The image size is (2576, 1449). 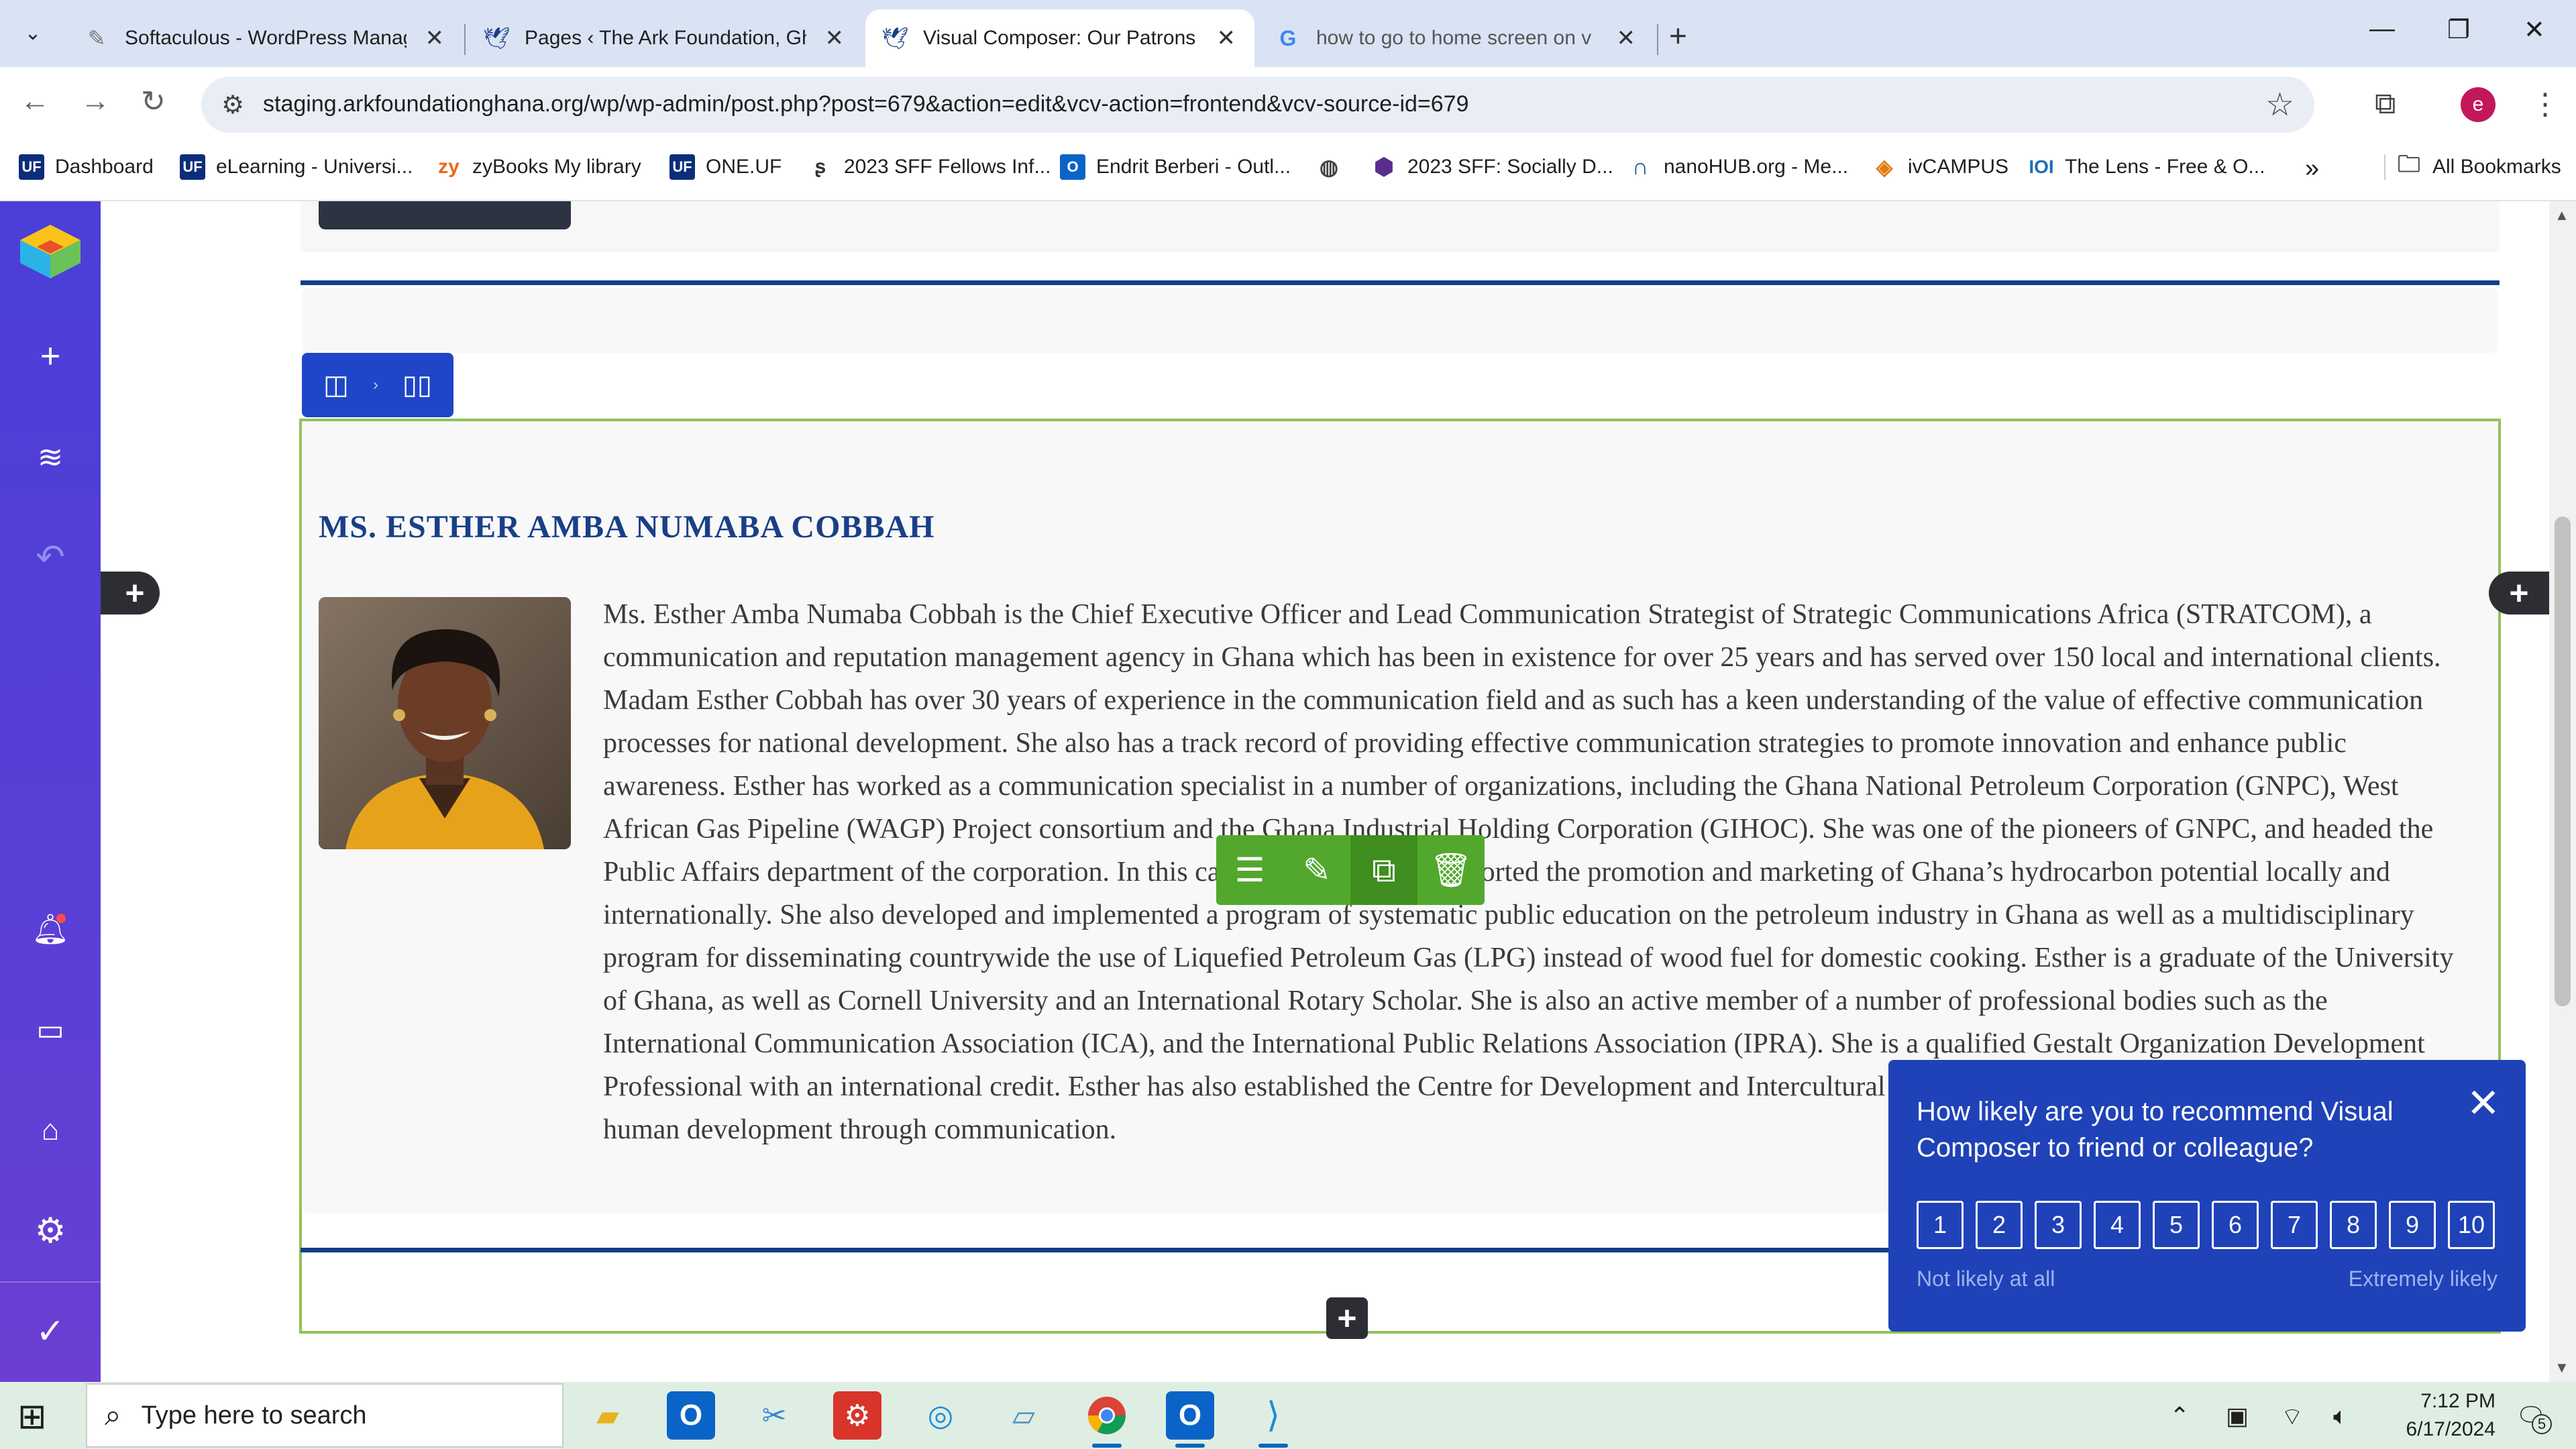 What do you see at coordinates (50, 356) in the screenshot?
I see `add-element-icon: +` at bounding box center [50, 356].